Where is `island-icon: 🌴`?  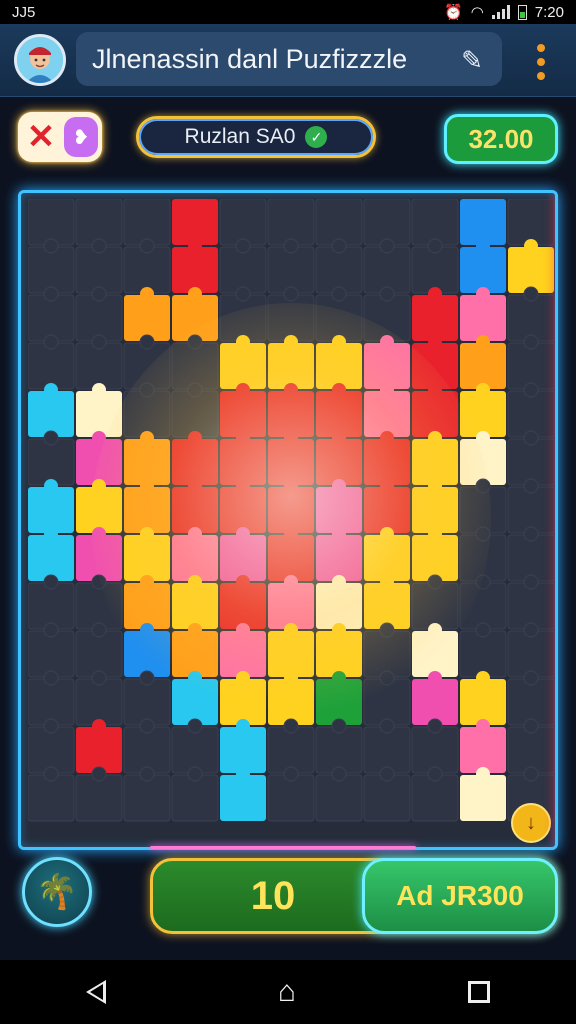
island-icon: 🌴 is located at coordinates (57, 892).